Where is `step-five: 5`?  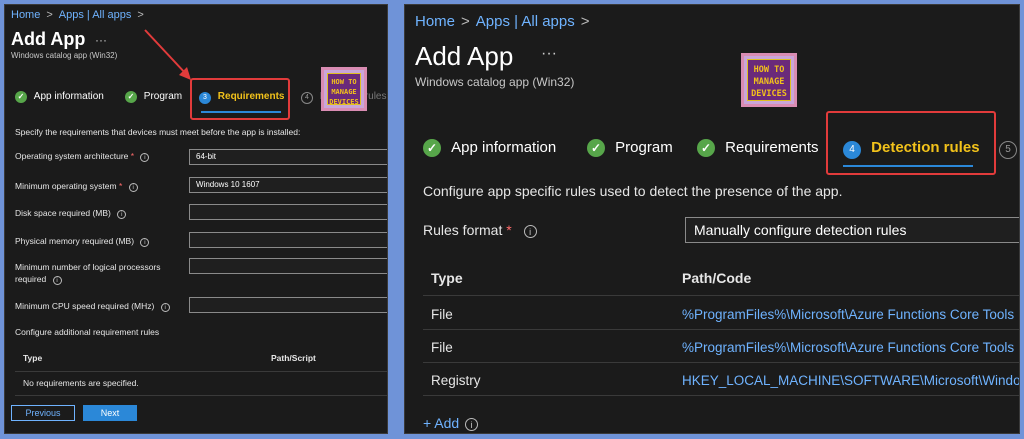
step-five: 5 is located at coordinates (1008, 149).